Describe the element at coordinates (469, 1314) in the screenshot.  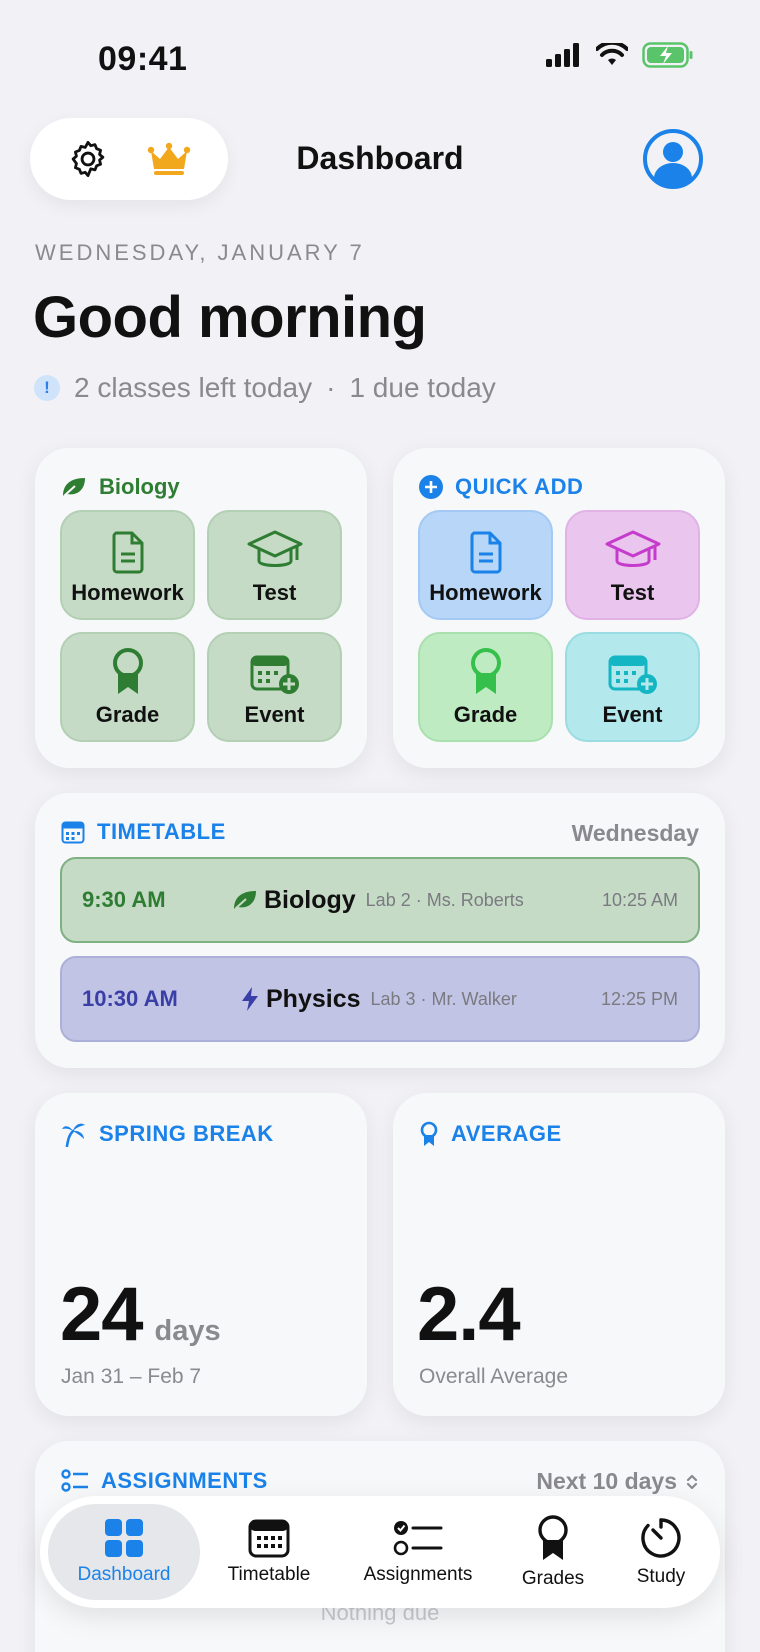
I see `average-value: 2.4` at that location.